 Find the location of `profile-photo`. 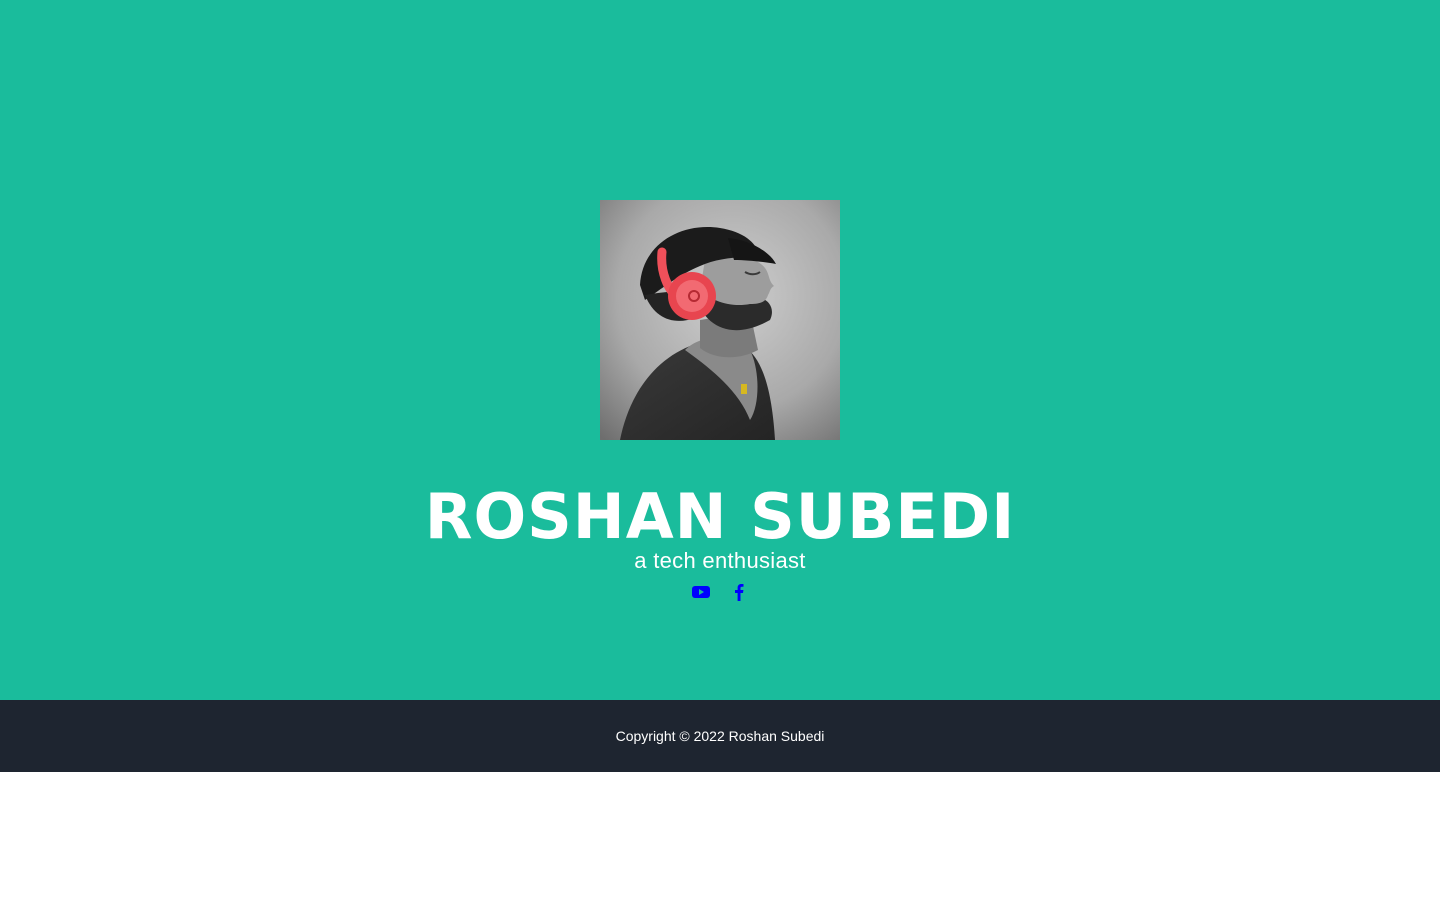

profile-photo is located at coordinates (720, 320).